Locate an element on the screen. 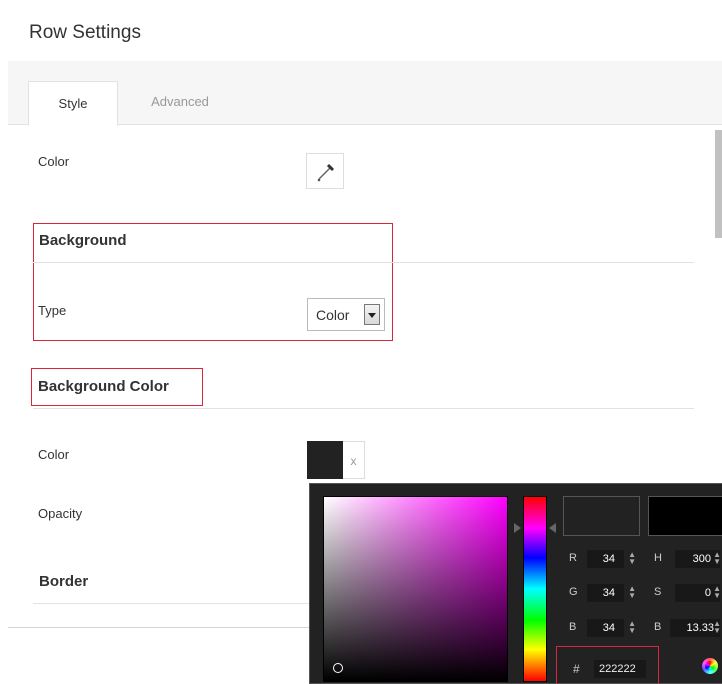 Image resolution: width=722 pixels, height=684 pixels. green-value: 34 is located at coordinates (605, 593).